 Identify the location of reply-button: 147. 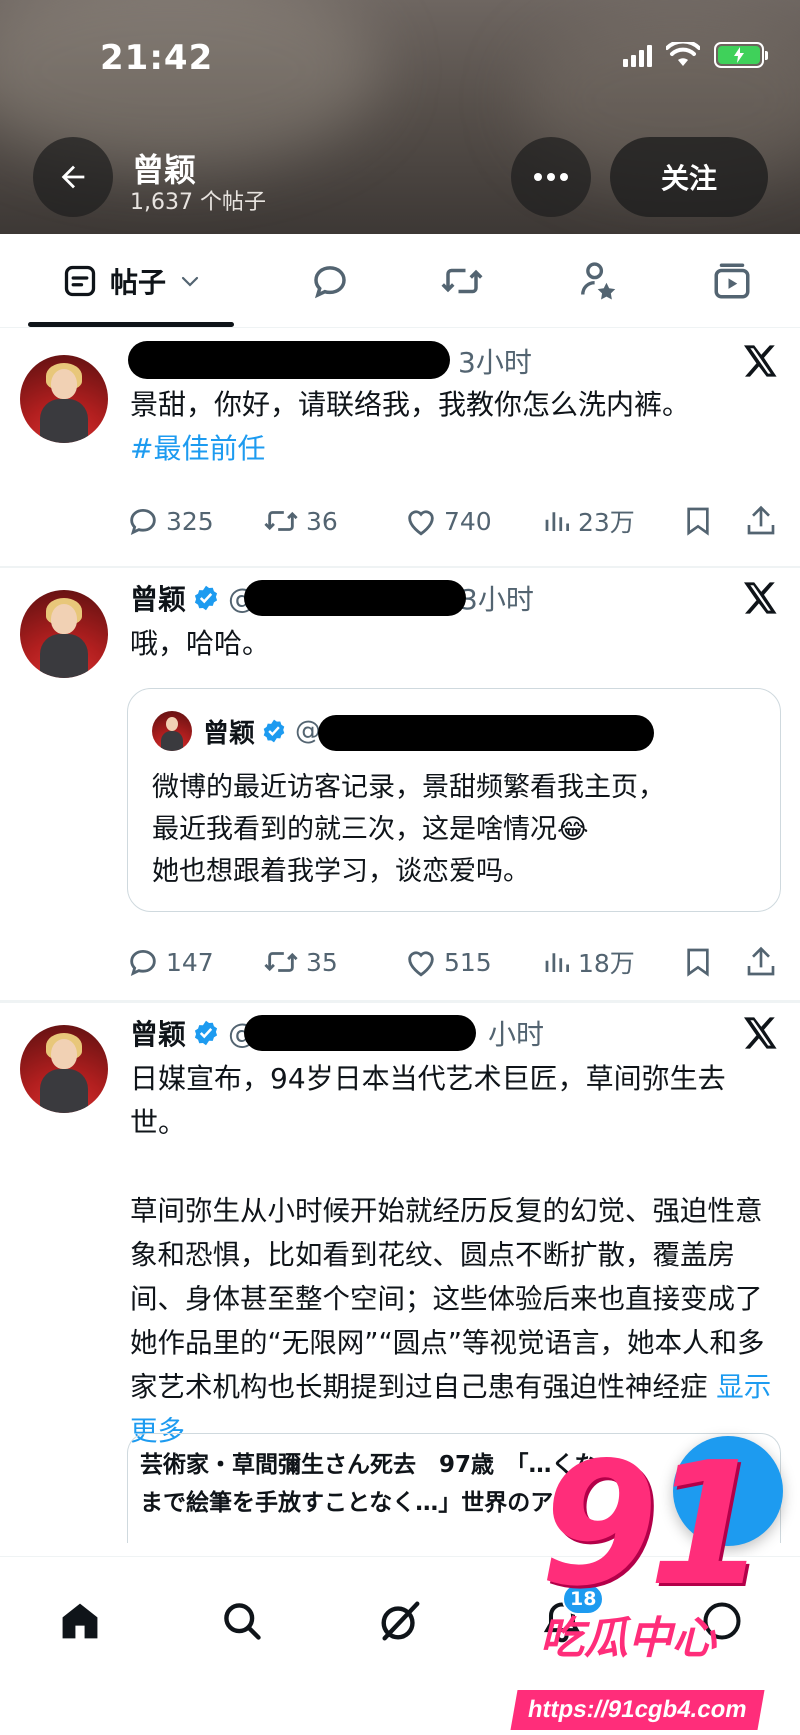
(170, 962).